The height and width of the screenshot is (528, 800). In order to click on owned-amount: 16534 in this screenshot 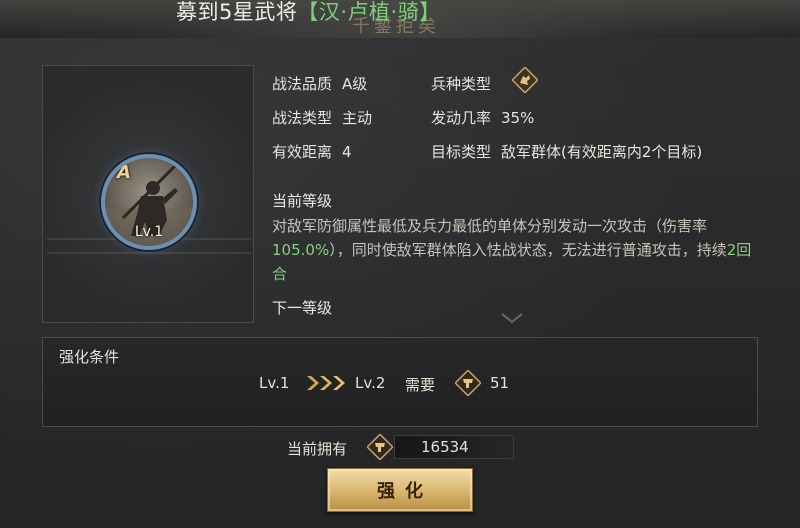, I will do `click(445, 447)`.